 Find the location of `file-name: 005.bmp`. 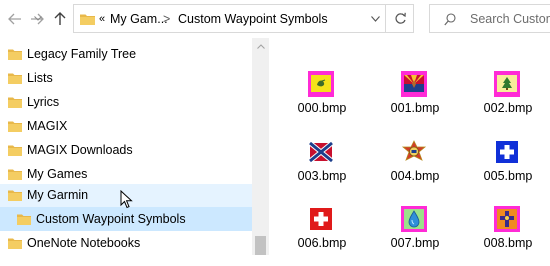

file-name: 005.bmp is located at coordinates (508, 176).